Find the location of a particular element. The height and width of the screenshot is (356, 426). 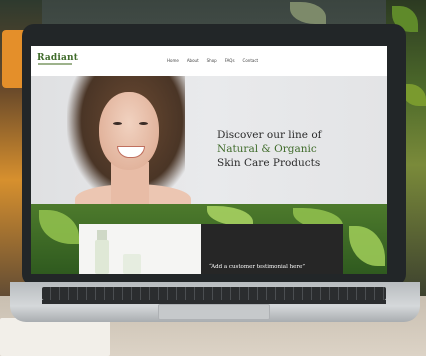

nav-shop: Shop is located at coordinates (212, 60).